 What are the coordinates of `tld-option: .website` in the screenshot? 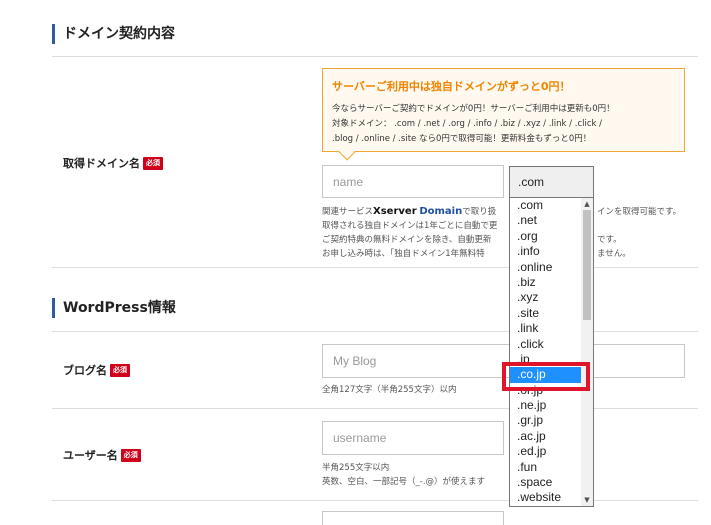 It's located at (546, 497).